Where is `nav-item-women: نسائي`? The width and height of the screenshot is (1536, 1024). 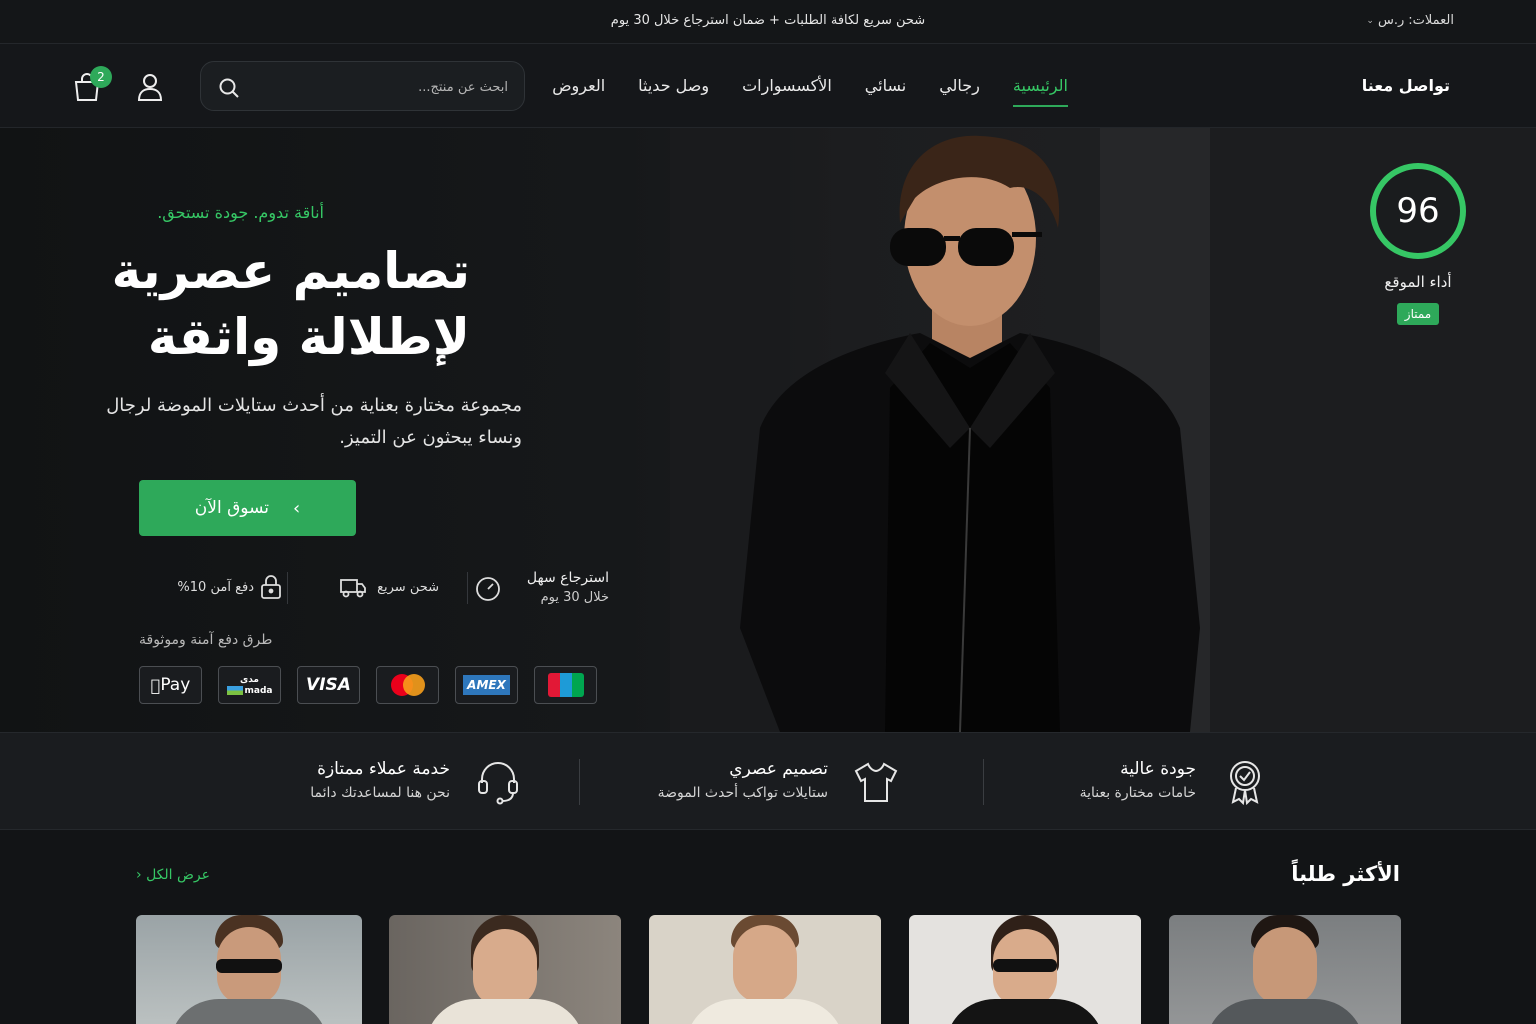 nav-item-women: نسائي is located at coordinates (885, 85).